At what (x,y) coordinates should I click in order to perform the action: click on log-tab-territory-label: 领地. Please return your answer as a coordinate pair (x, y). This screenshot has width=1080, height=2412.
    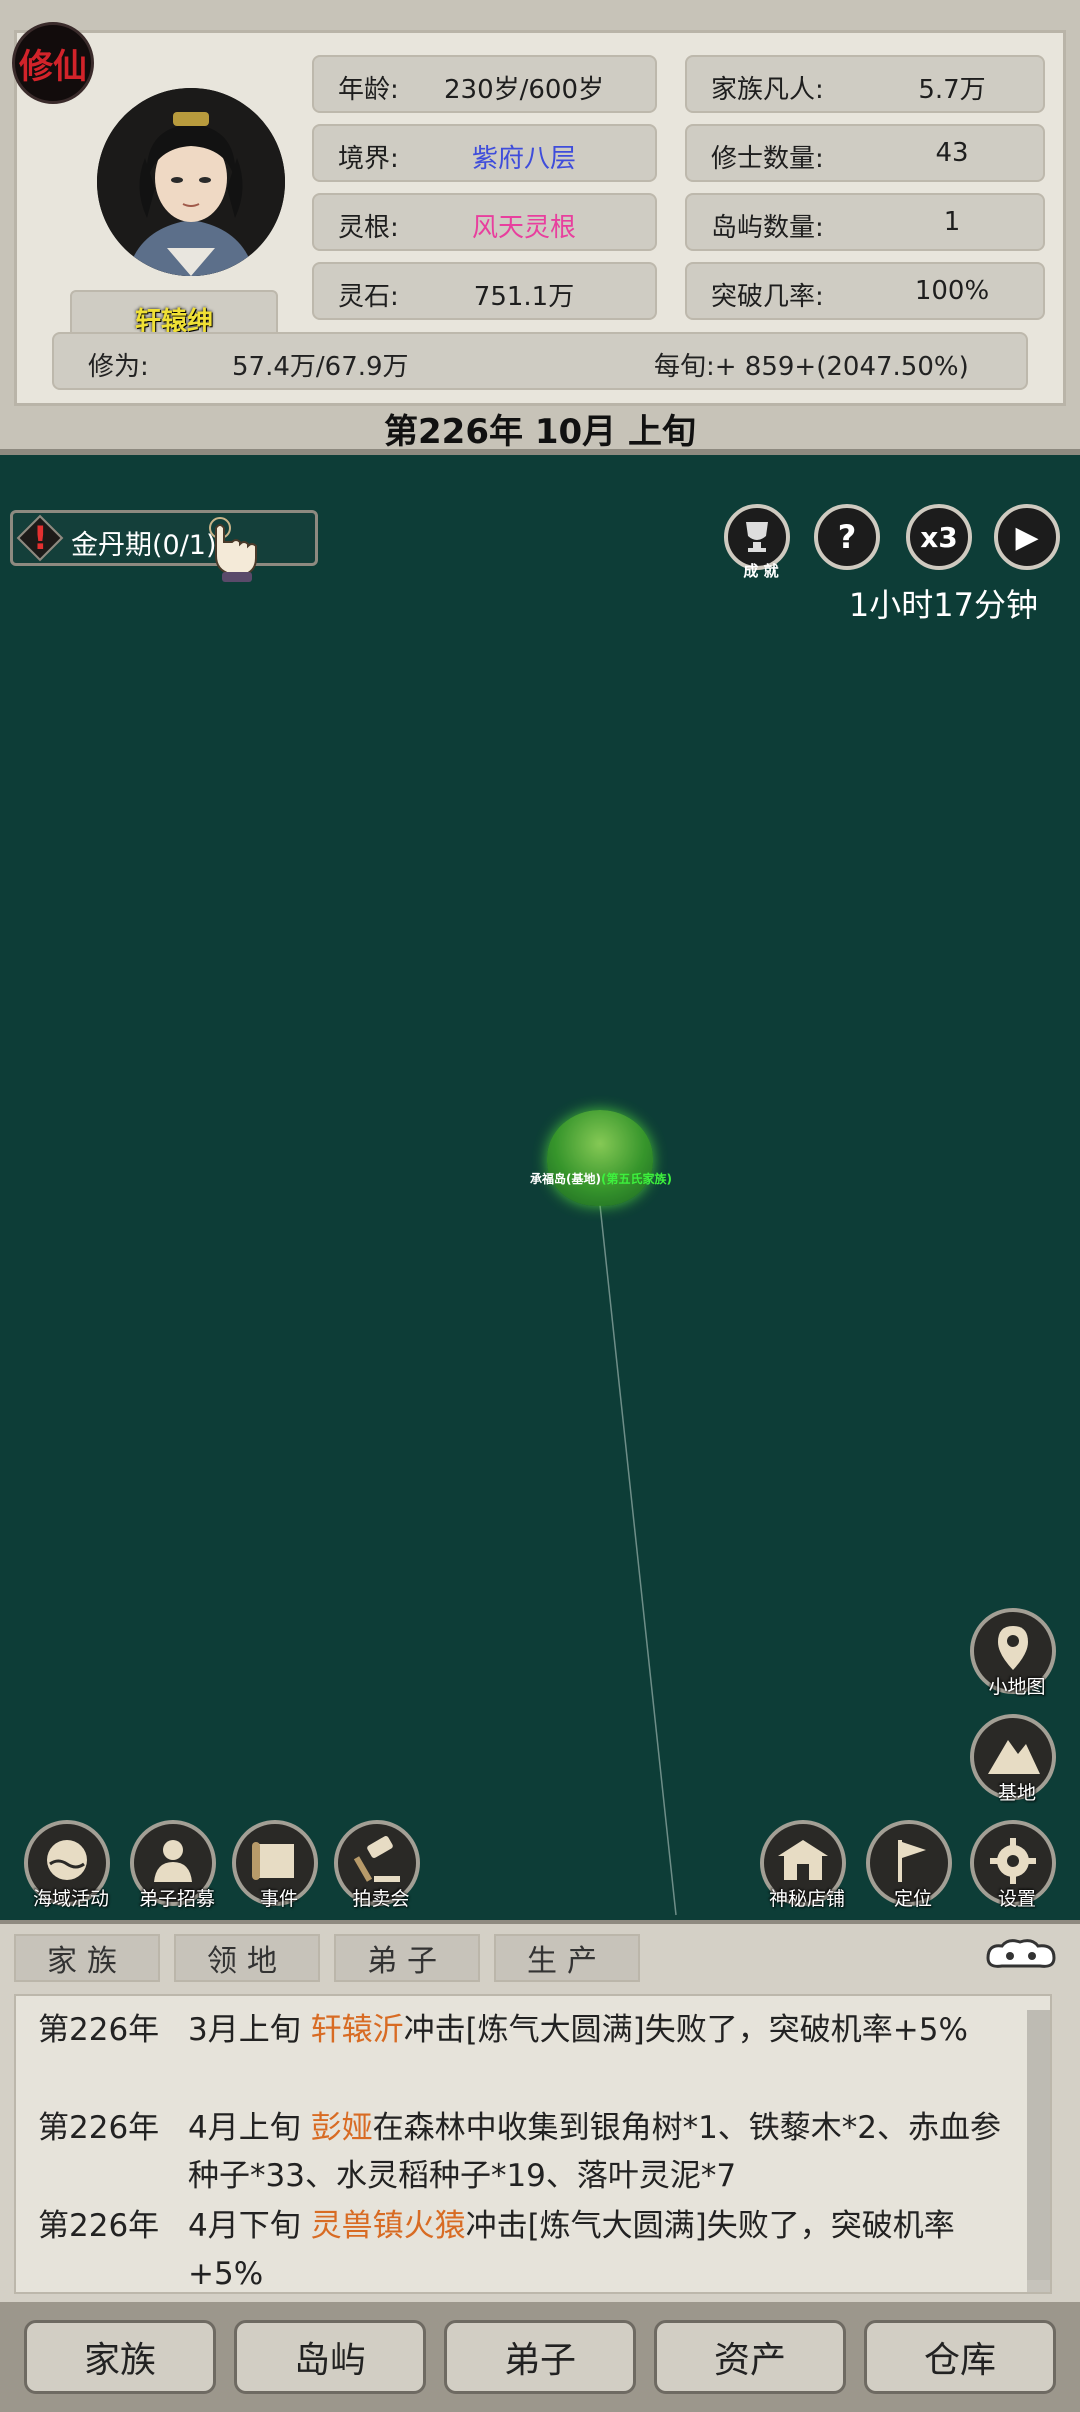
    Looking at the image, I should click on (247, 1961).